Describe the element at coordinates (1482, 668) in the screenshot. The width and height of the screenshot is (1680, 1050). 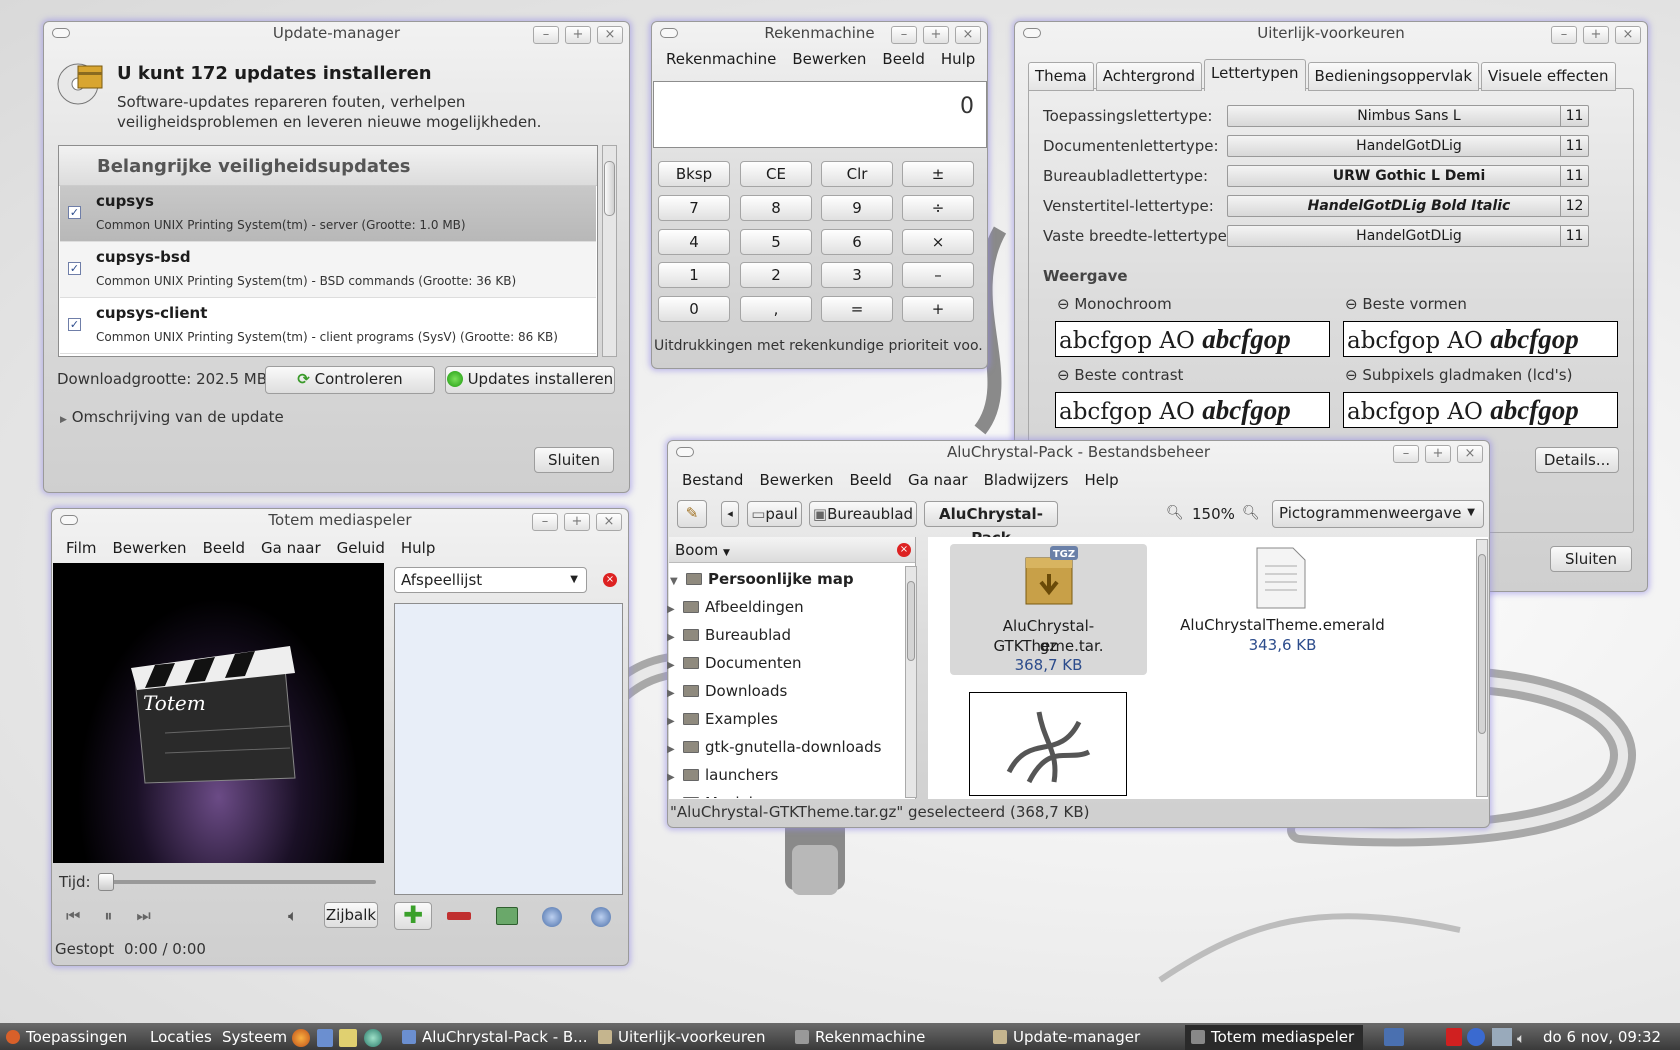
I see `icon-view-scrollbar` at that location.